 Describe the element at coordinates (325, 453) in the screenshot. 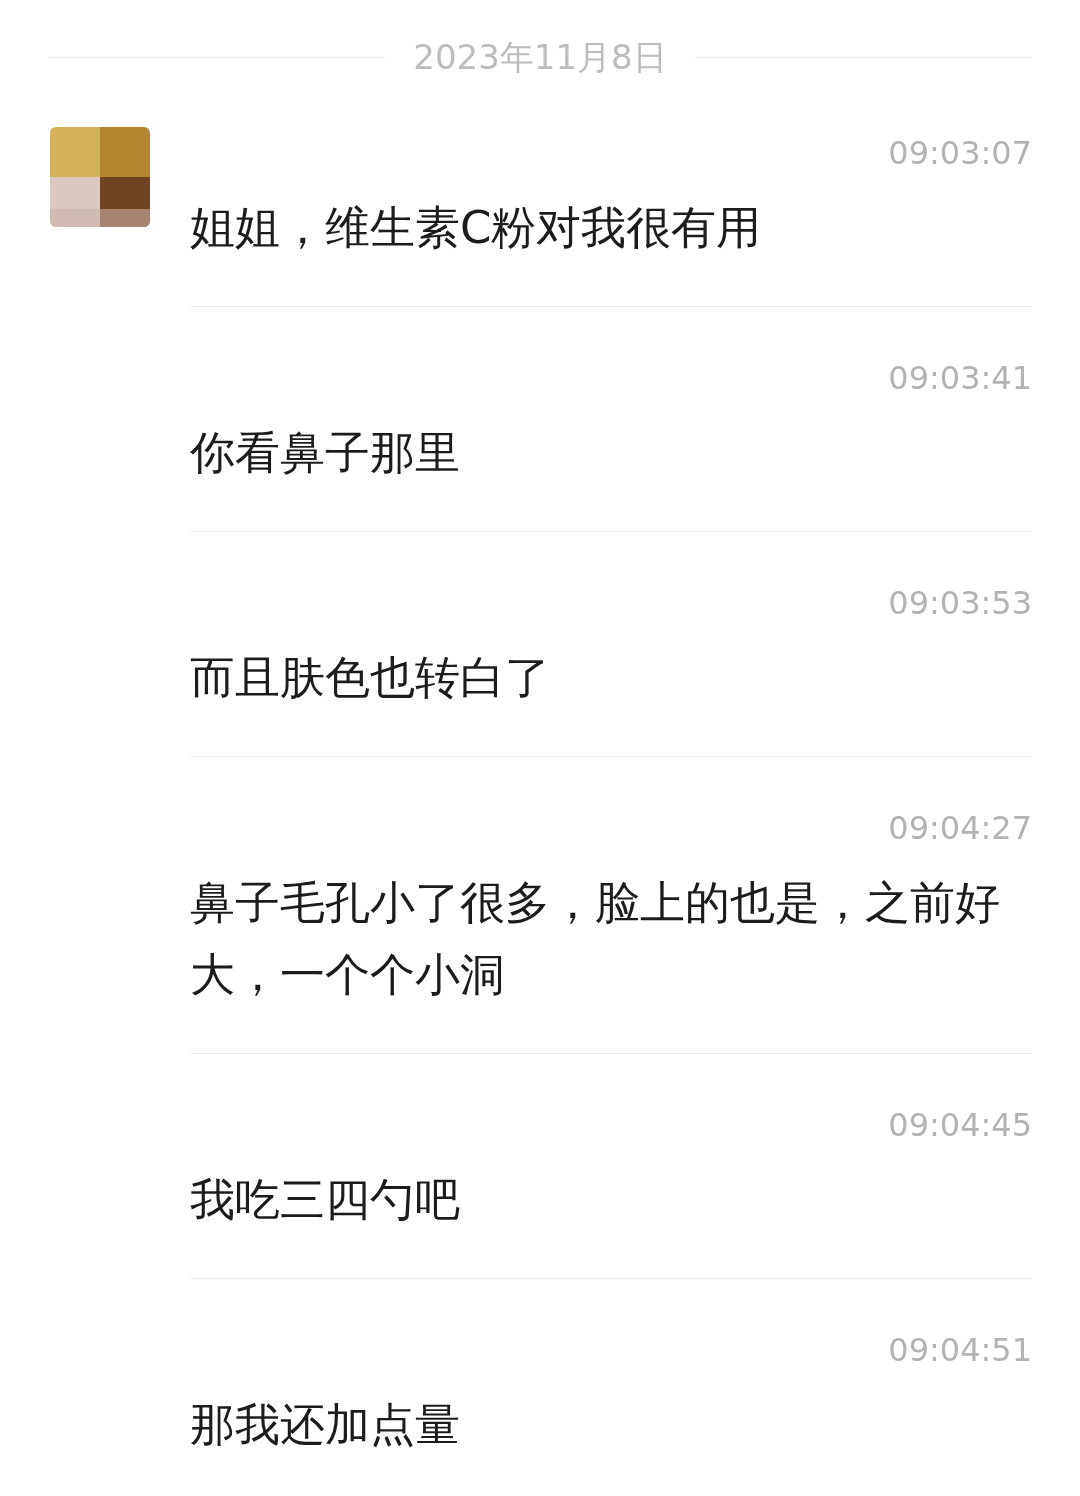

I see `message-text: 你看鼻子那里` at that location.